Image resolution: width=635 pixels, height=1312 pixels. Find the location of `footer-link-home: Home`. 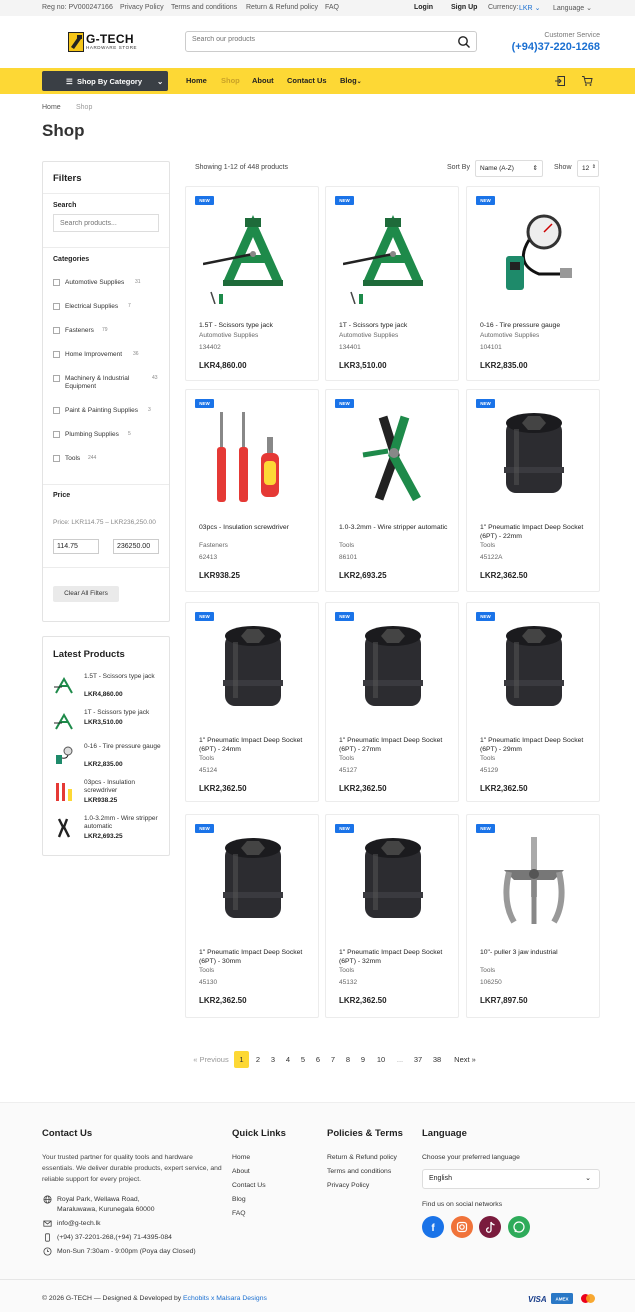

footer-link-home: Home is located at coordinates (241, 1157).